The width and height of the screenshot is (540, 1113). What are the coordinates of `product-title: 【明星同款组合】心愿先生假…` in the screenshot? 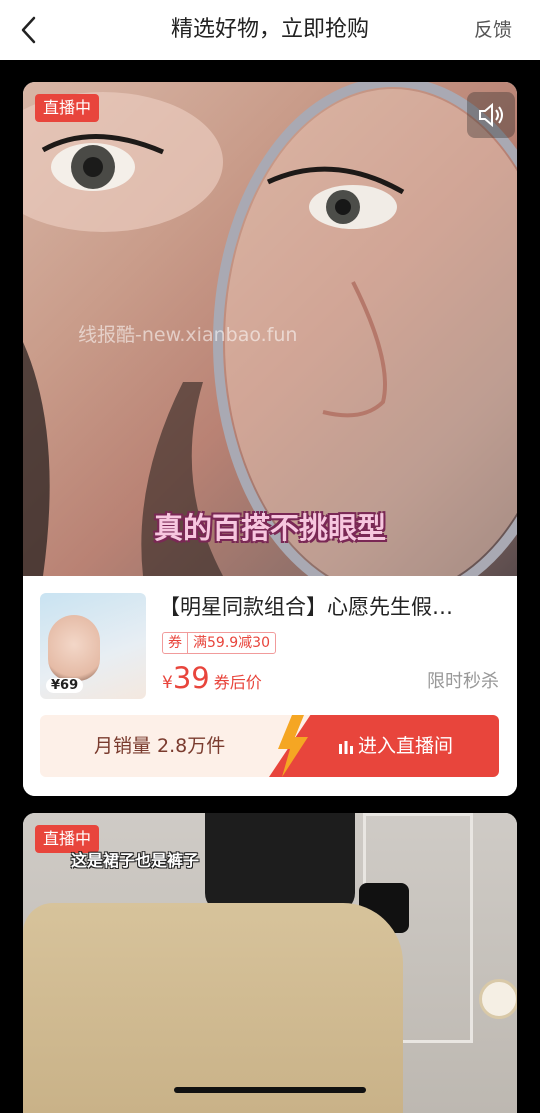 It's located at (329, 607).